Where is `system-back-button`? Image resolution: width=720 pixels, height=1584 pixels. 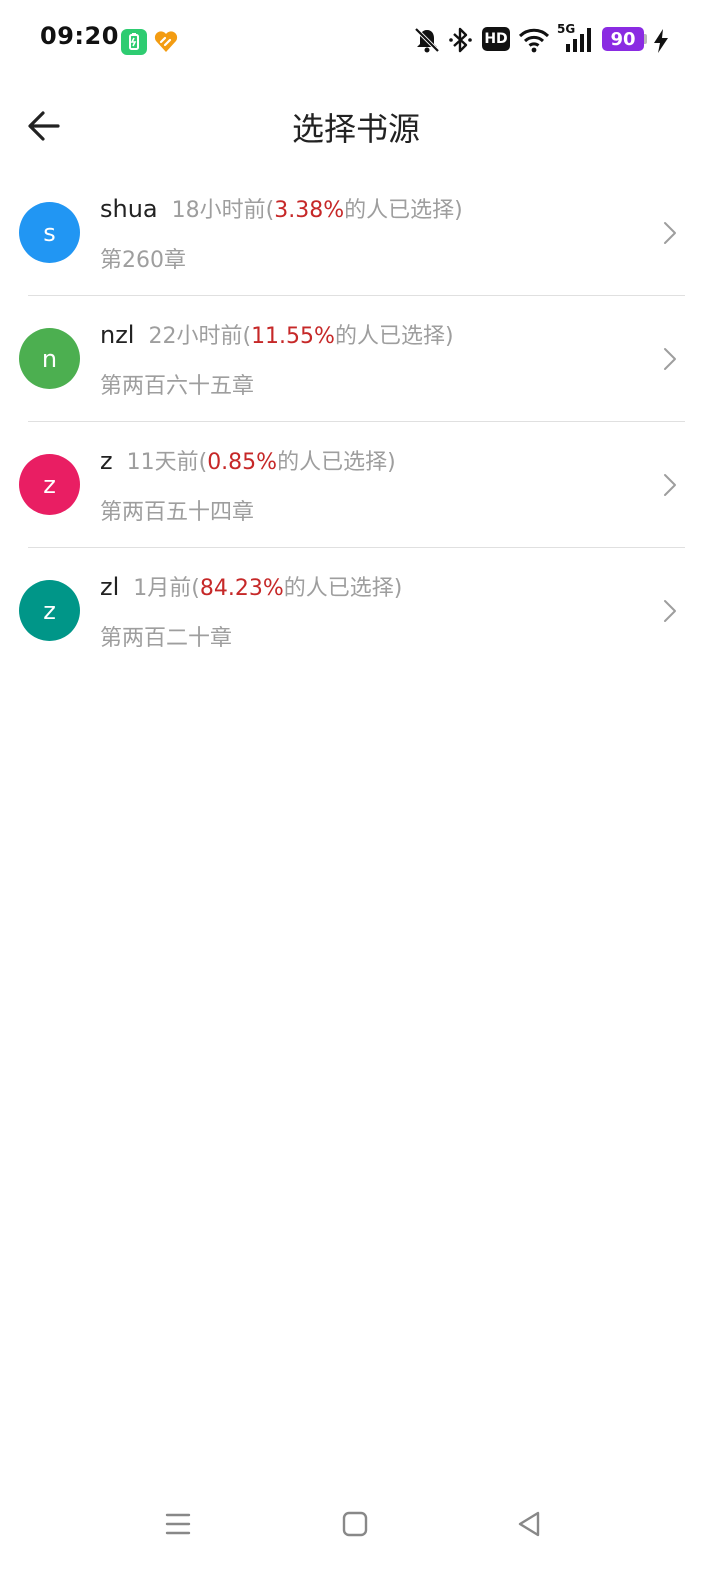 system-back-button is located at coordinates (530, 1524).